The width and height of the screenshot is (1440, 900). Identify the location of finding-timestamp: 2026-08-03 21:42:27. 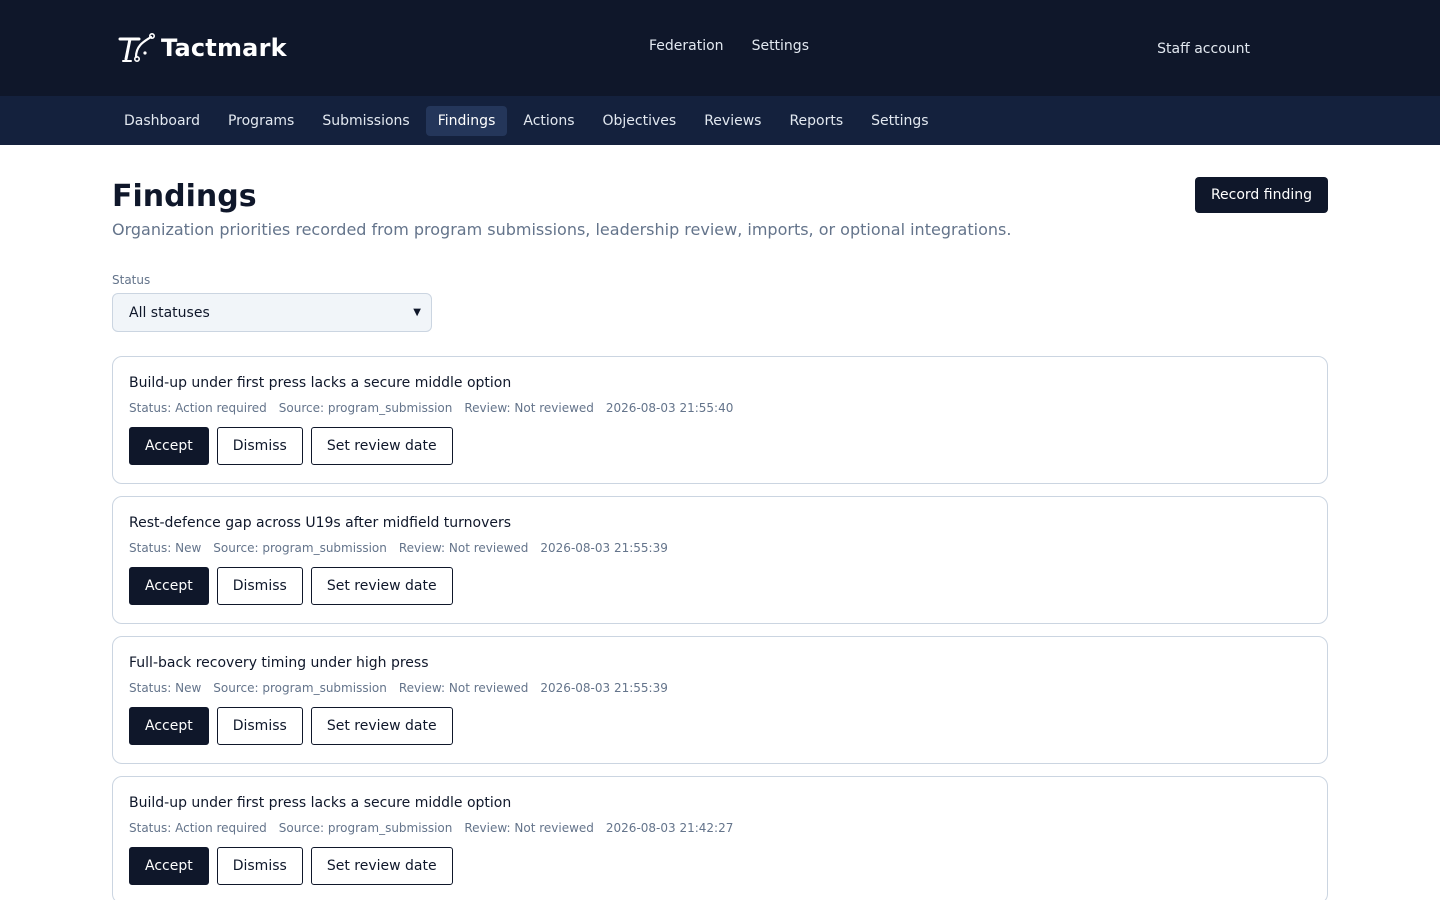
(669, 828).